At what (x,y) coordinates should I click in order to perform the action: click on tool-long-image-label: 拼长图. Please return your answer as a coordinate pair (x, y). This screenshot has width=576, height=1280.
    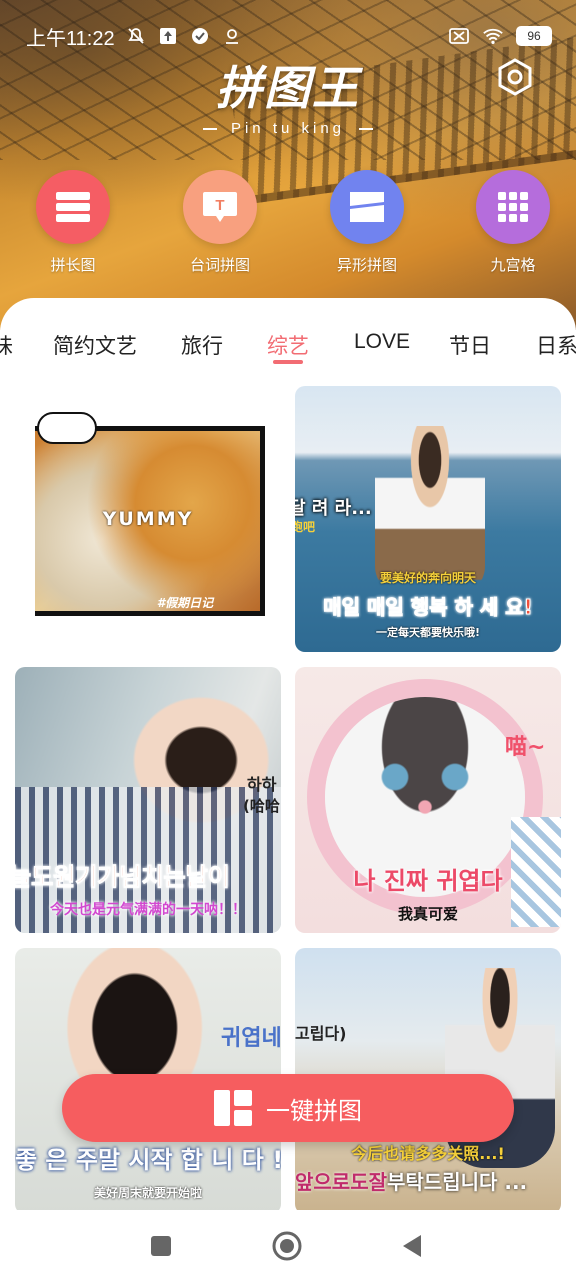
    Looking at the image, I should click on (73, 265).